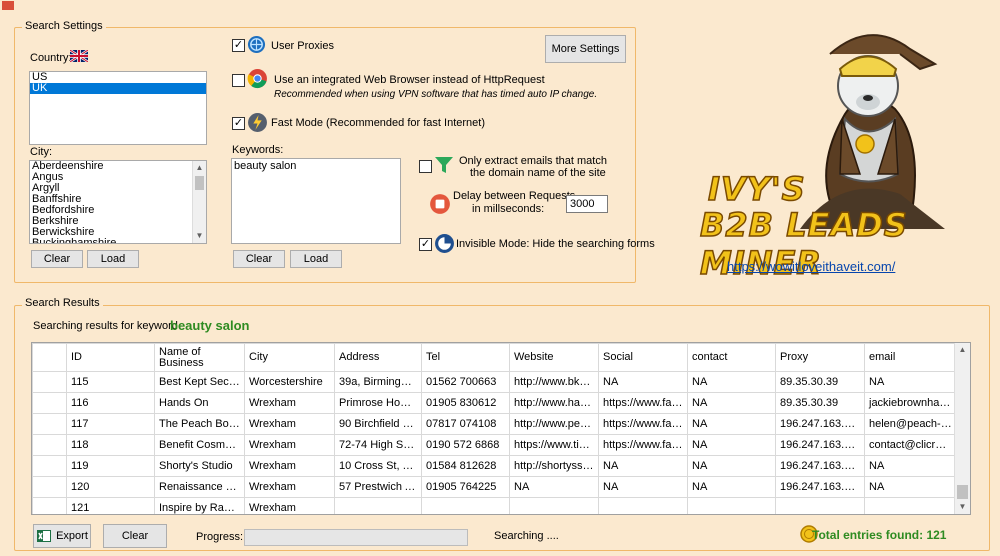  What do you see at coordinates (962, 428) in the screenshot?
I see `results-scrollbar: ▲ ▼` at bounding box center [962, 428].